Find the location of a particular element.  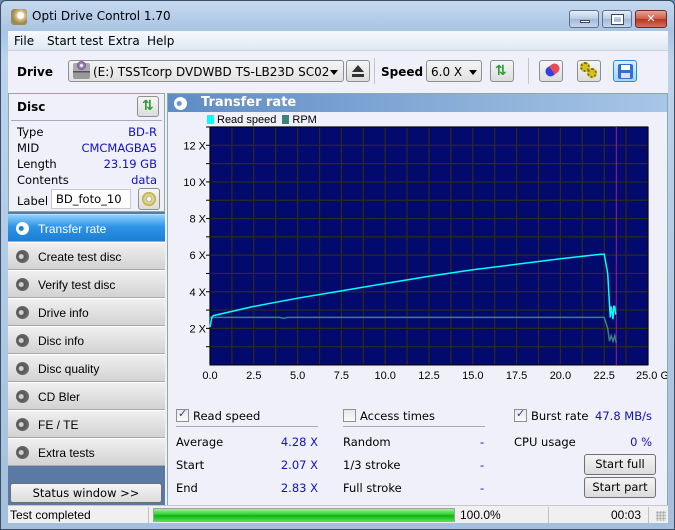

disc-label-button is located at coordinates (149, 199).